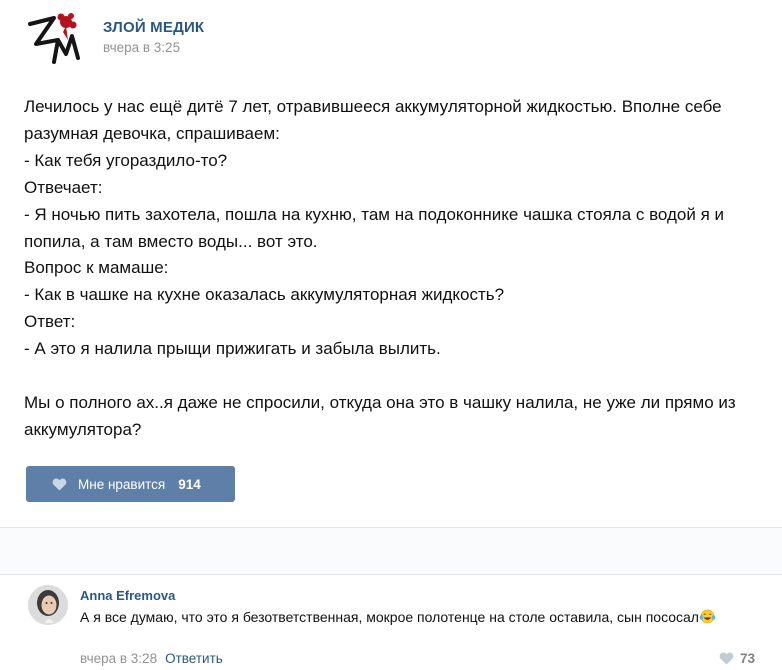 The height and width of the screenshot is (670, 782). I want to click on reply-link: Ответить, so click(194, 658).